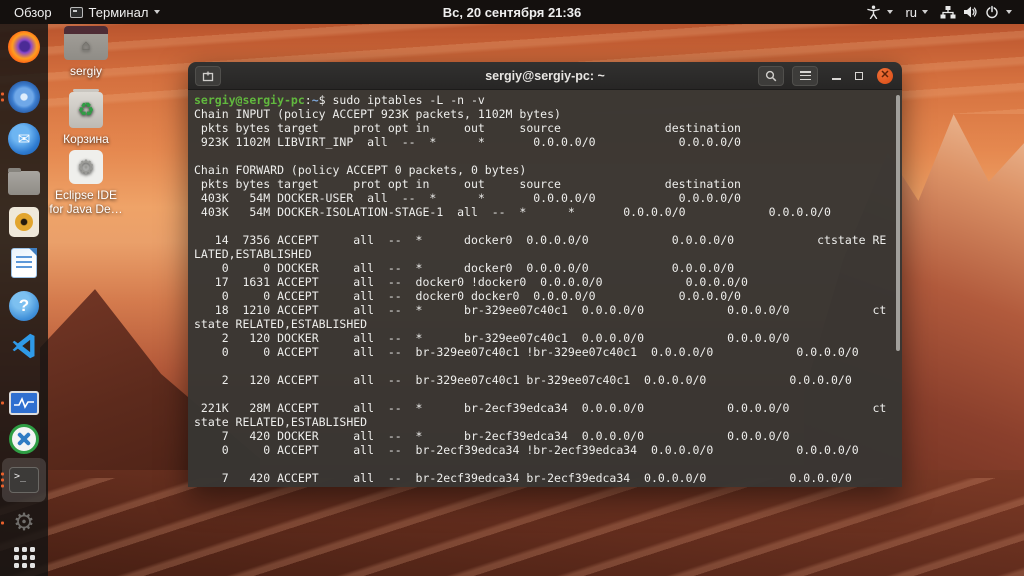 The height and width of the screenshot is (576, 1024). I want to click on thunderbird-icon: ✉, so click(24, 139).